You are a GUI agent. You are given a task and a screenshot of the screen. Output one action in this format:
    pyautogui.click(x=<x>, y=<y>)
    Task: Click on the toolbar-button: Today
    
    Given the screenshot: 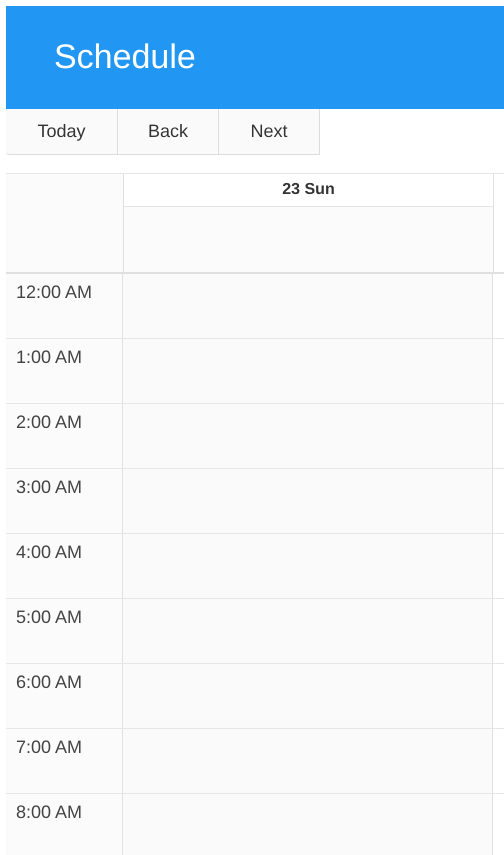 What is the action you would take?
    pyautogui.click(x=62, y=132)
    